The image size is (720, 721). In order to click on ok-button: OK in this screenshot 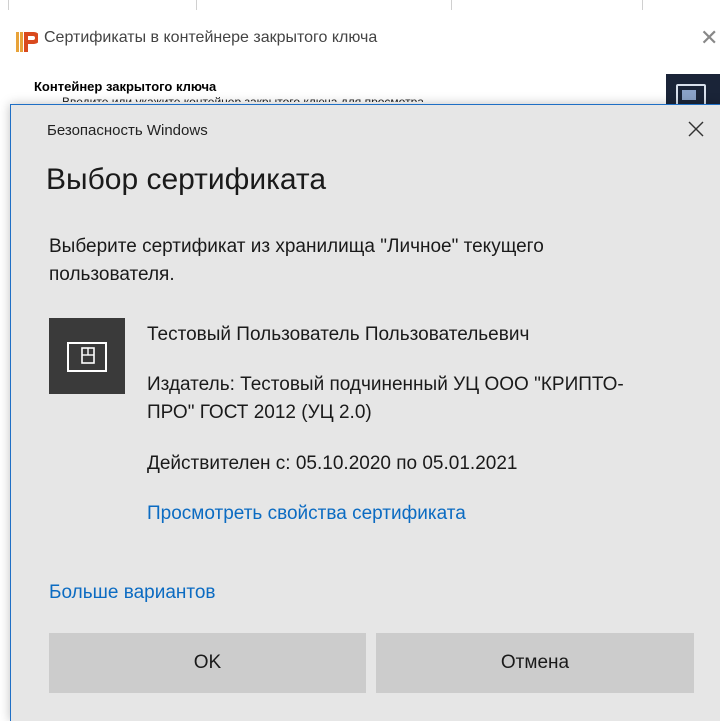, I will do `click(207, 663)`.